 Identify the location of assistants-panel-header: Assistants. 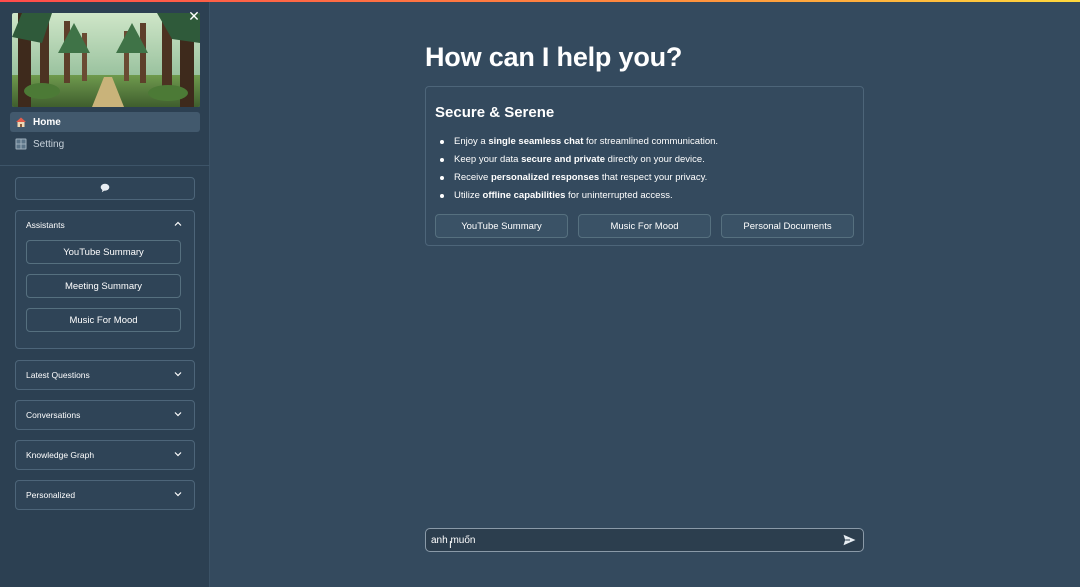
(105, 225).